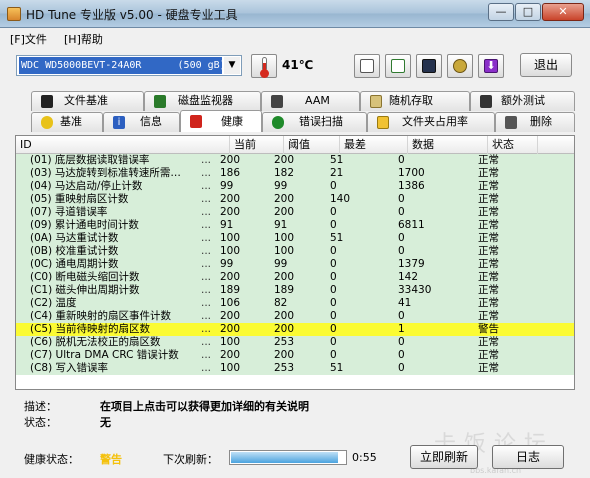  What do you see at coordinates (340, 199) in the screenshot?
I see `row-worst: 140` at bounding box center [340, 199].